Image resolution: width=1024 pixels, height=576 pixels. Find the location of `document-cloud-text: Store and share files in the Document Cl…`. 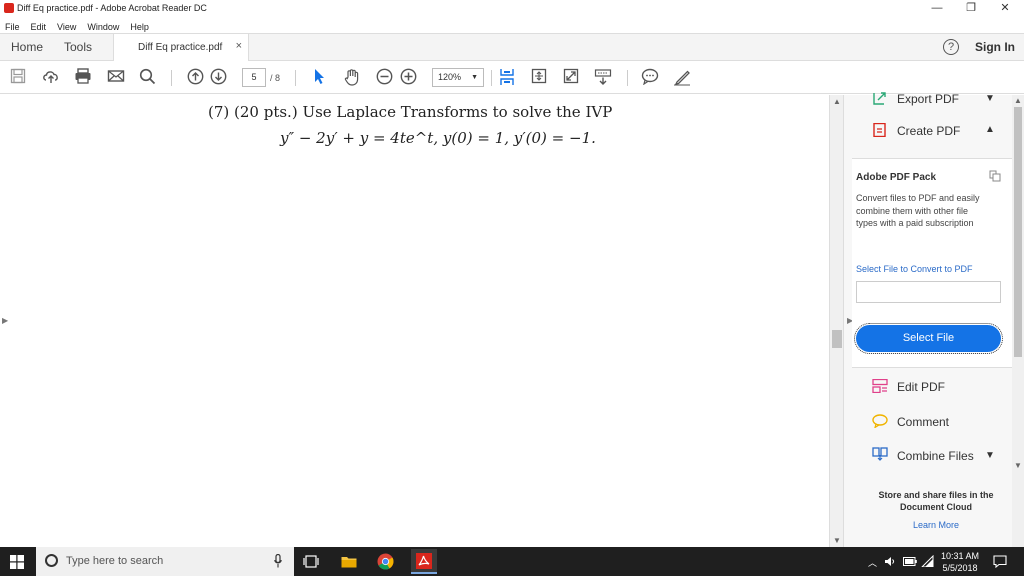

document-cloud-text: Store and share files in the Document Cl… is located at coordinates (936, 501).